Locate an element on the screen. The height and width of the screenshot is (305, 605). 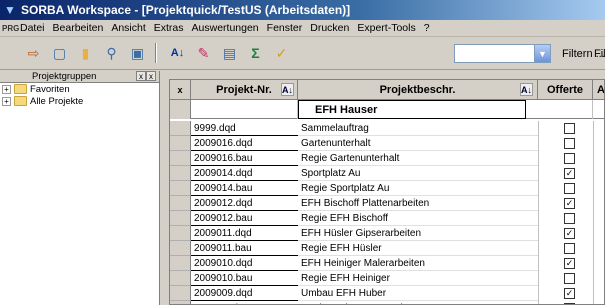
copy-icon: ▮ is located at coordinates (85, 53).